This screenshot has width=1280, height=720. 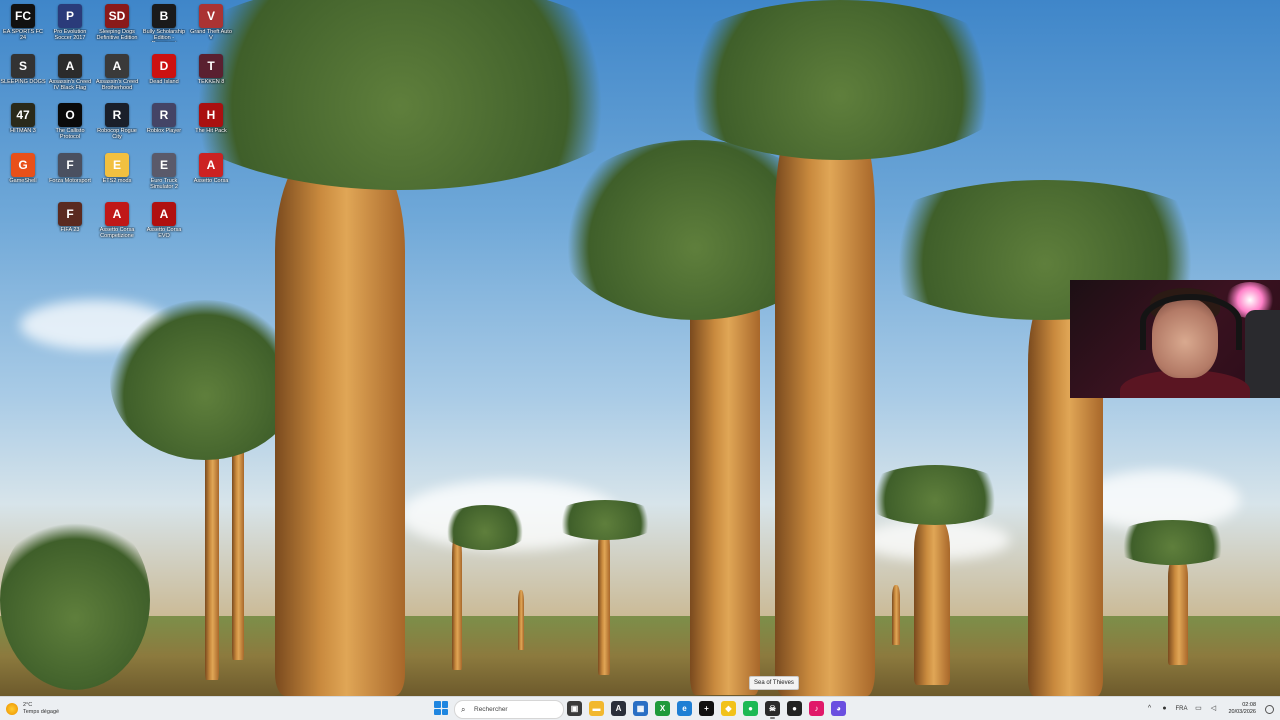 I want to click on taskbar-app-file-explorer: ▬, so click(x=596, y=708).